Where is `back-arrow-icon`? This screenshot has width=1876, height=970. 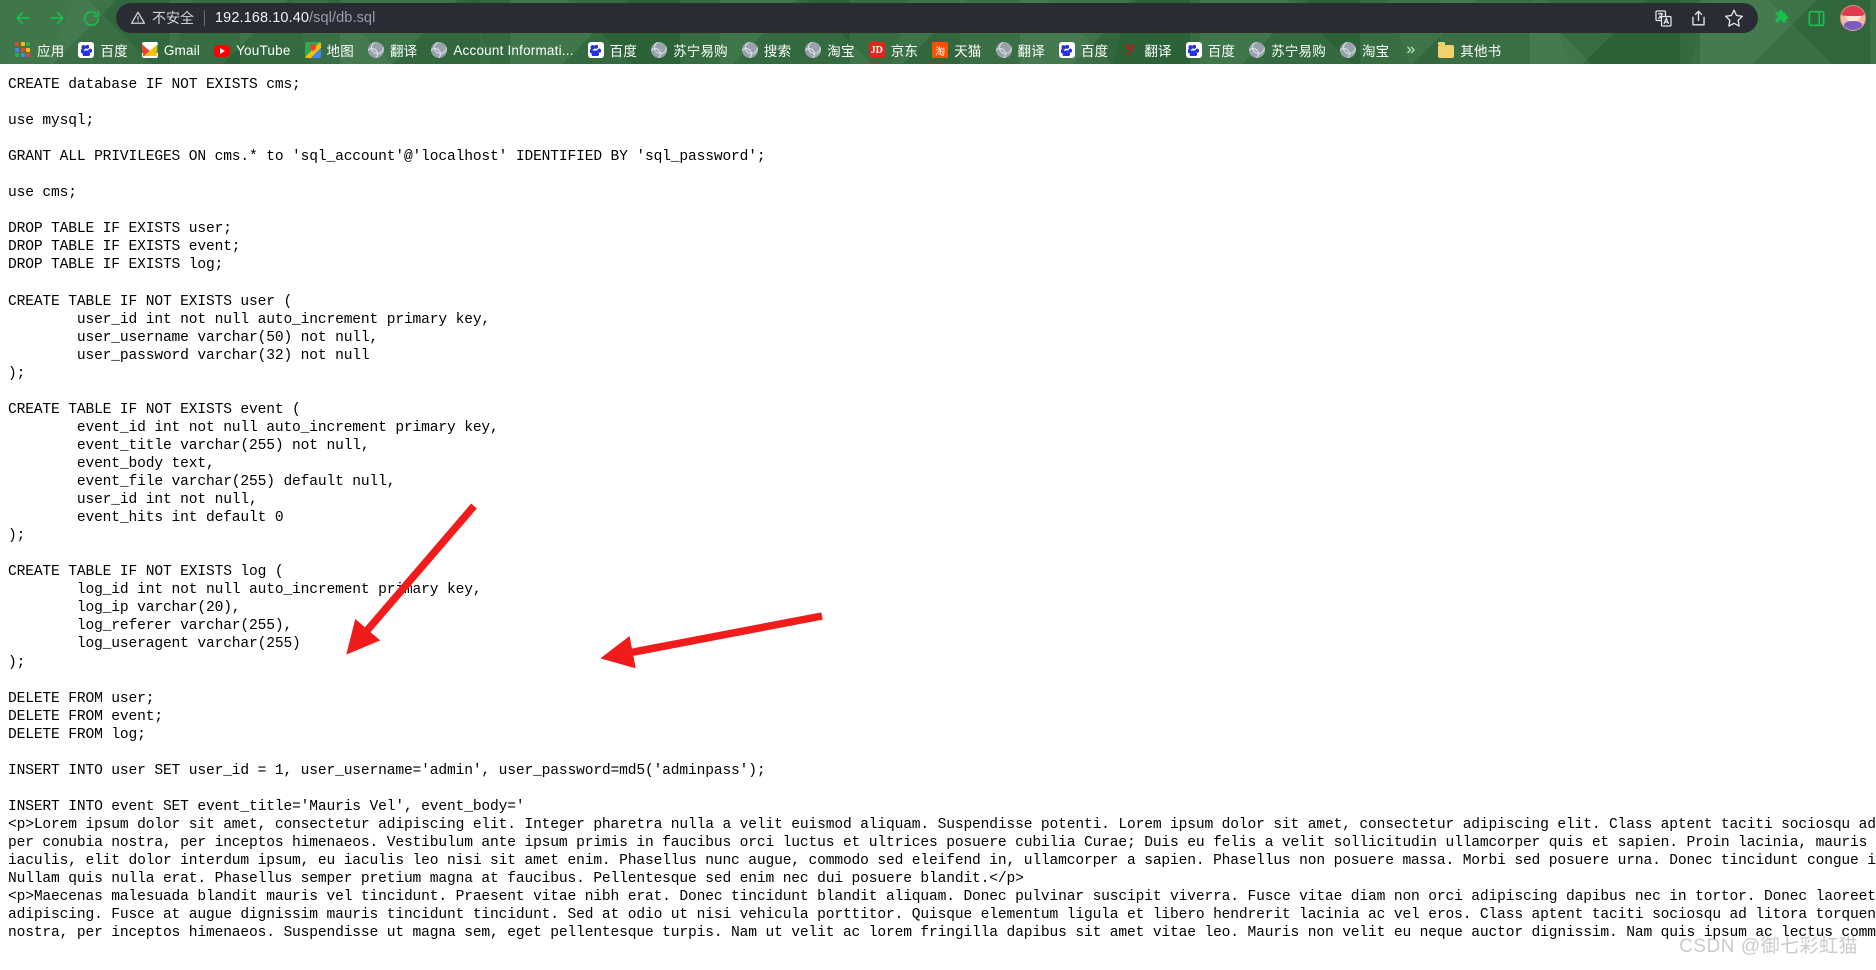 back-arrow-icon is located at coordinates (23, 18).